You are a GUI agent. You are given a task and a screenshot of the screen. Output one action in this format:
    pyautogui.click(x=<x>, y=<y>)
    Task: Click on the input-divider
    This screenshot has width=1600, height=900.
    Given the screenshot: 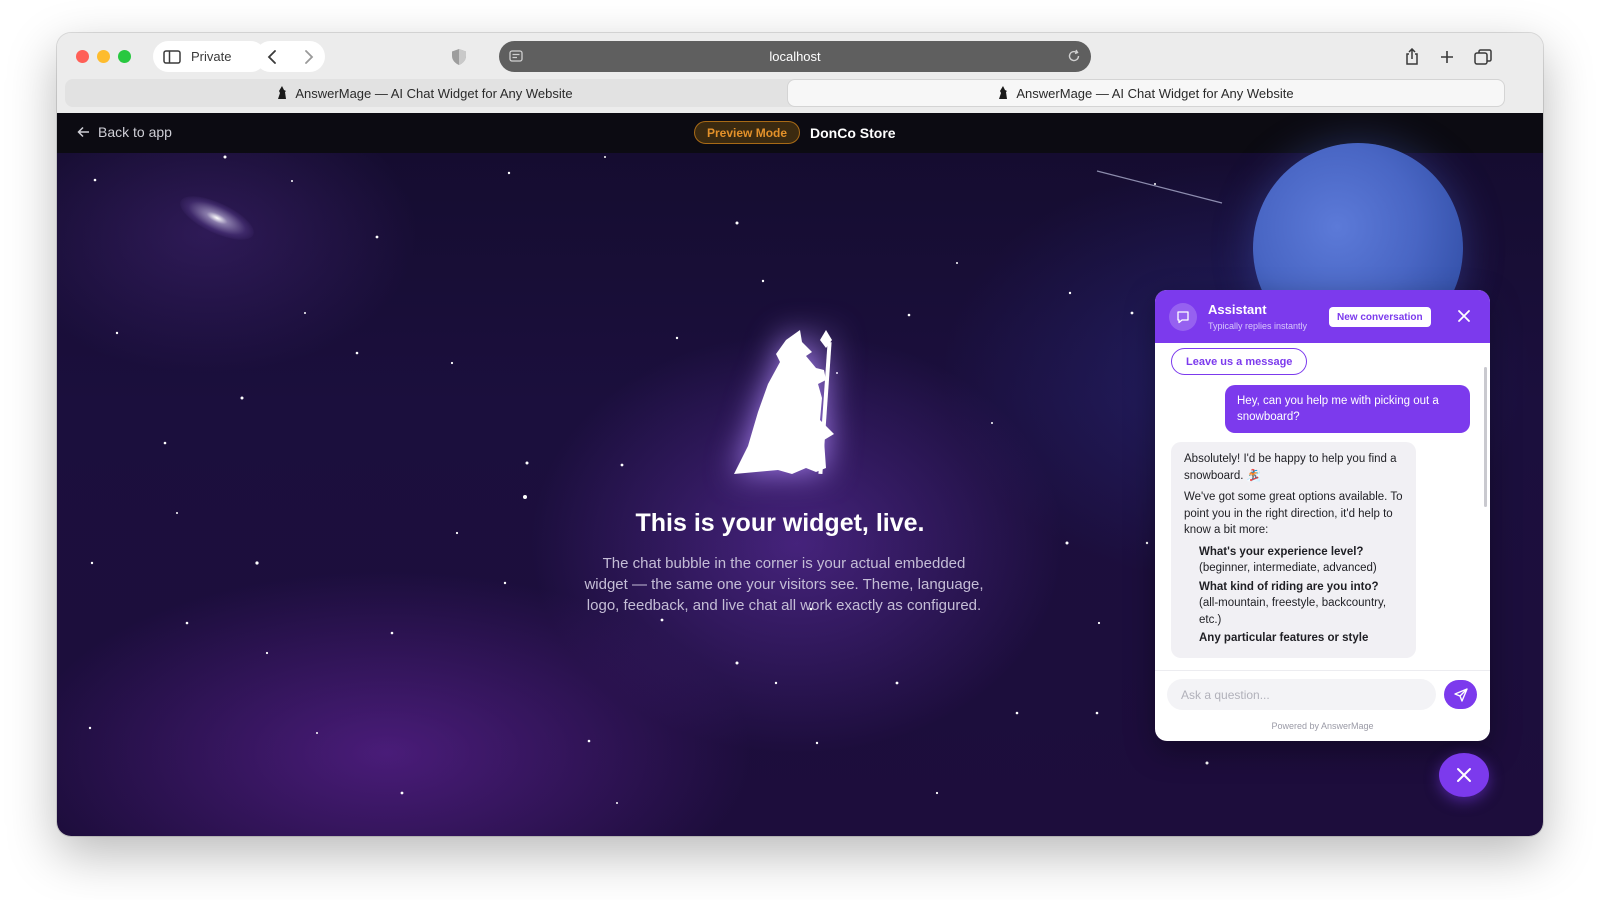 What is the action you would take?
    pyautogui.click(x=1322, y=670)
    